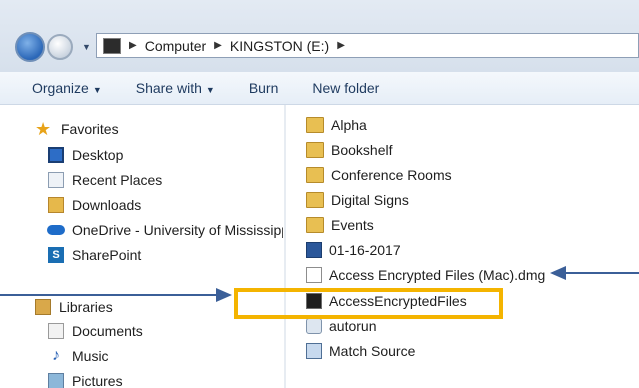 This screenshot has height=388, width=639. I want to click on pictures-icon, so click(56, 380).